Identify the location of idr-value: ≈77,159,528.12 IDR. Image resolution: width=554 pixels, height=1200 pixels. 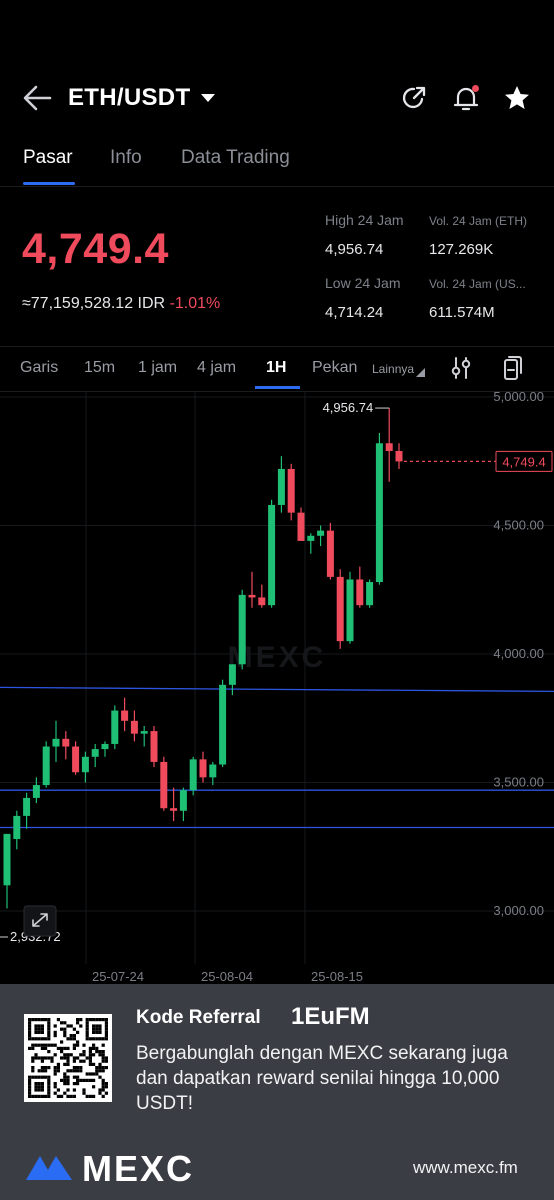
(94, 303).